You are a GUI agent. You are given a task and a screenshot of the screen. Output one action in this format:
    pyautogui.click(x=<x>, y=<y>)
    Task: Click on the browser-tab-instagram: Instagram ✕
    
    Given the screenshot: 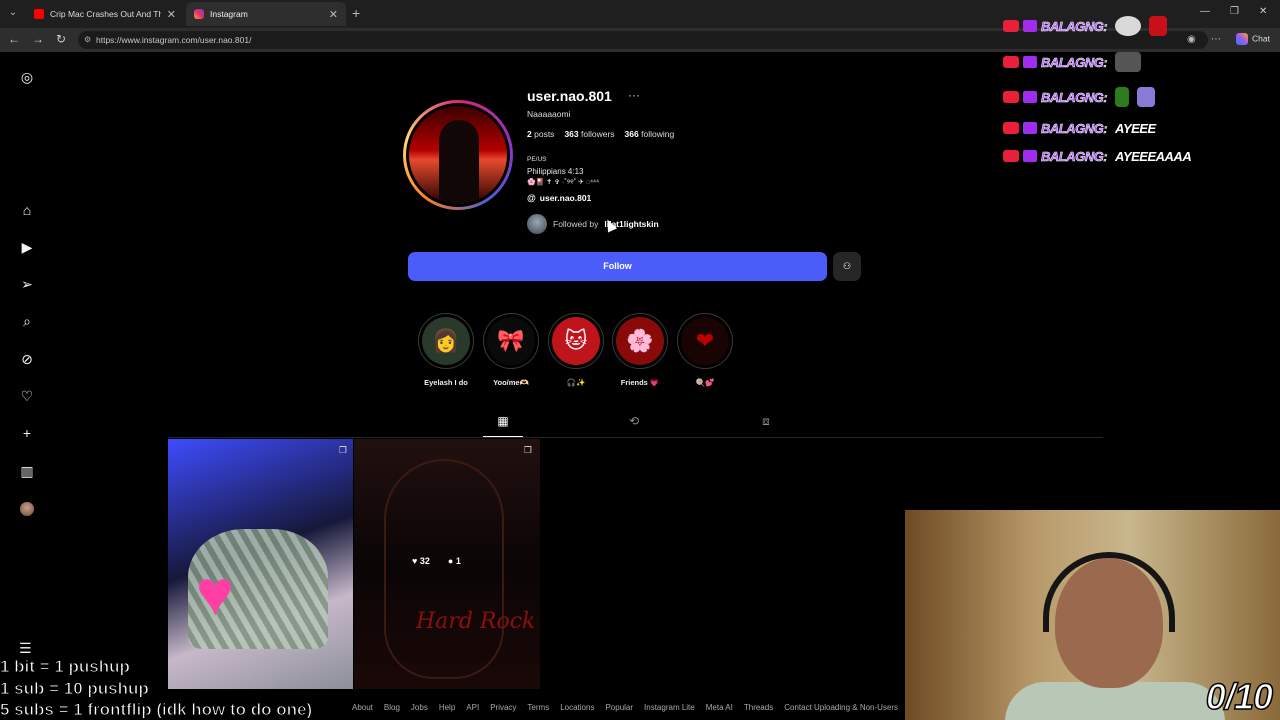 What is the action you would take?
    pyautogui.click(x=266, y=14)
    